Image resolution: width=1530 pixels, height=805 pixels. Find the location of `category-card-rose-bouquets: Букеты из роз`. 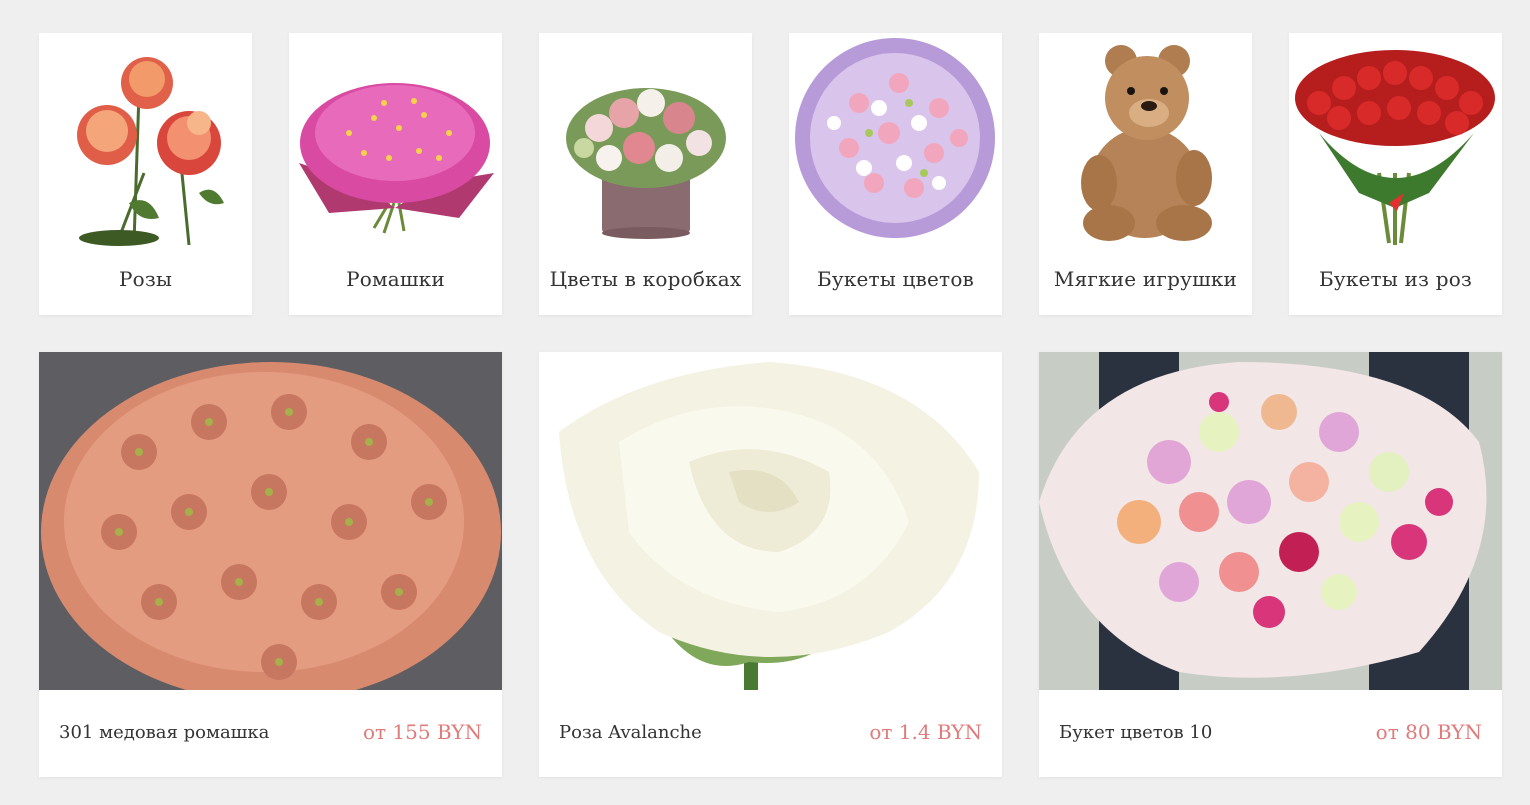

category-card-rose-bouquets: Букеты из роз is located at coordinates (1395, 174).